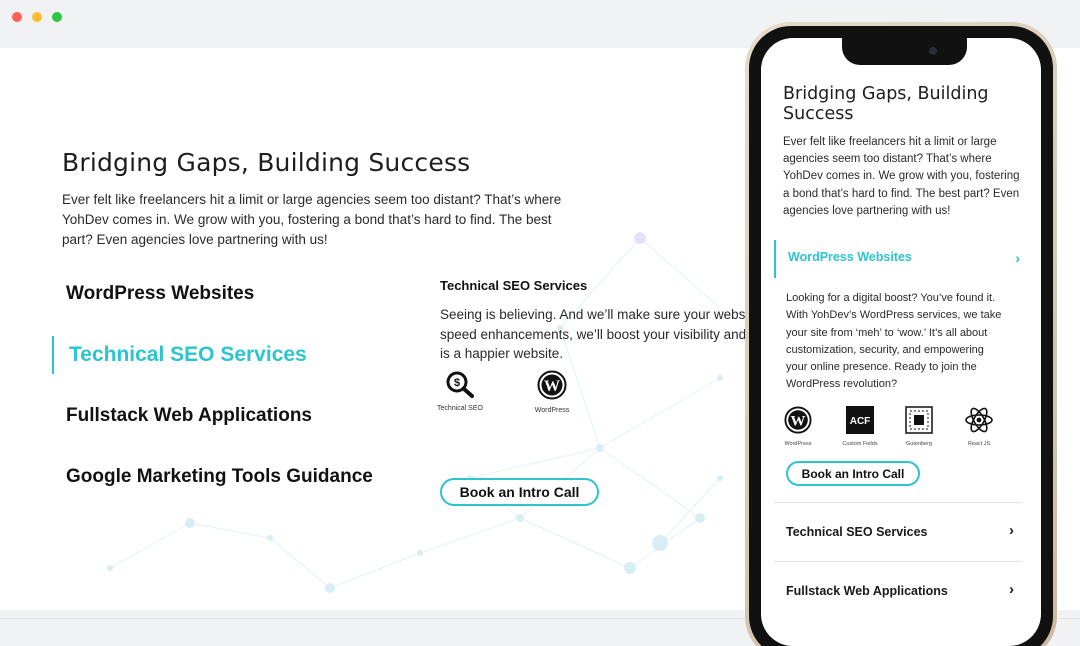  Describe the element at coordinates (853, 473) in the screenshot. I see `mobile-book-intro-call-button: Book an Intro Call` at that location.